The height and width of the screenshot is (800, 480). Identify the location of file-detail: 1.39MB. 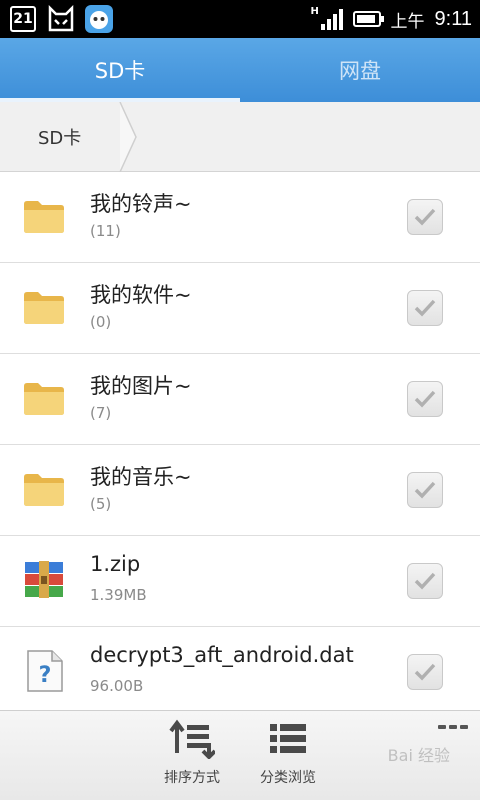
(118, 595).